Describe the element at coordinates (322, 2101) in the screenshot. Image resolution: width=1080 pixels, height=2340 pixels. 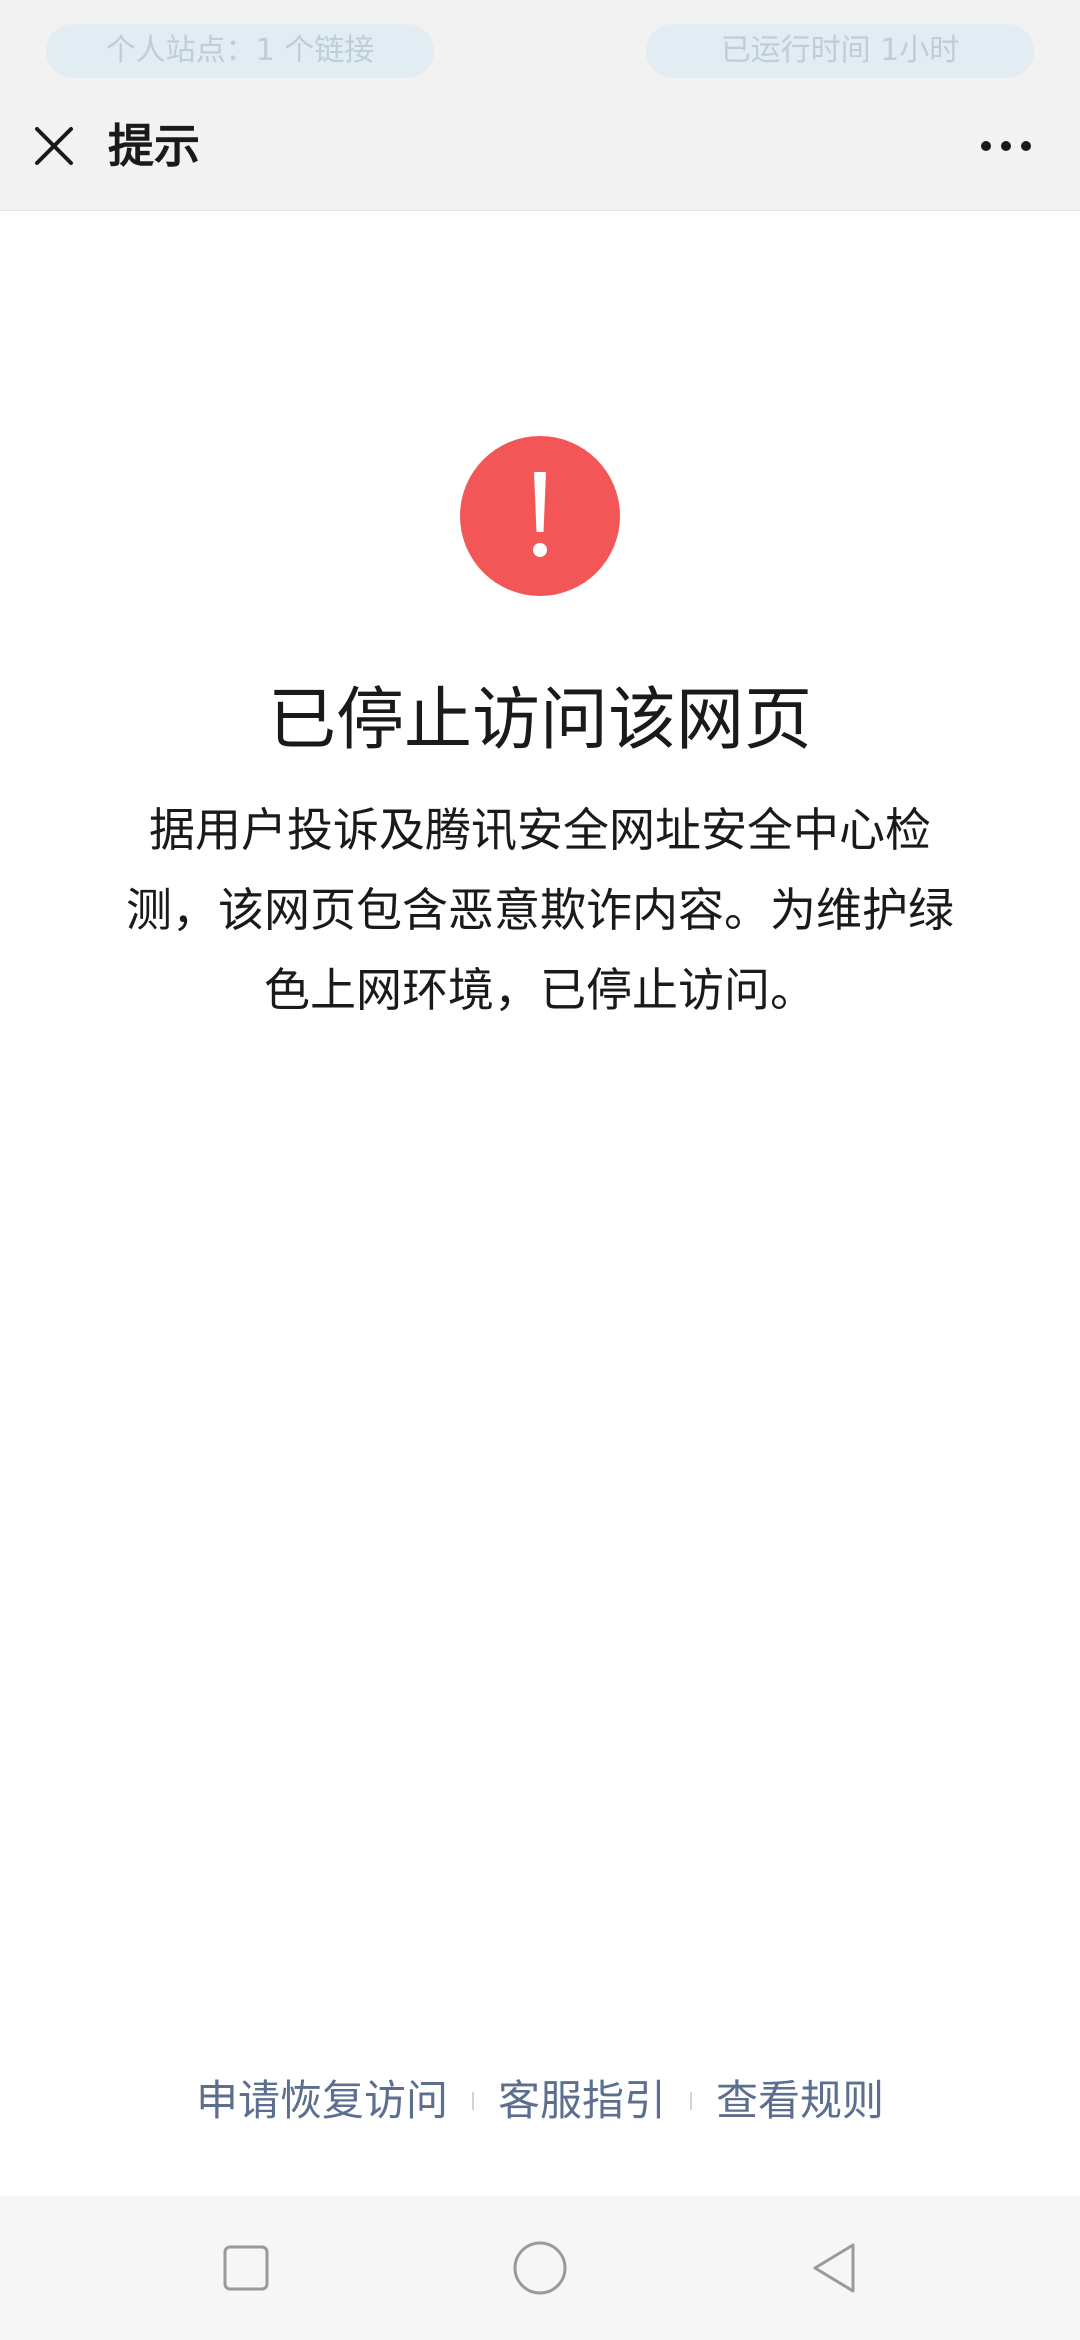
I see `apply-restore-link: 申请恢复访问` at that location.